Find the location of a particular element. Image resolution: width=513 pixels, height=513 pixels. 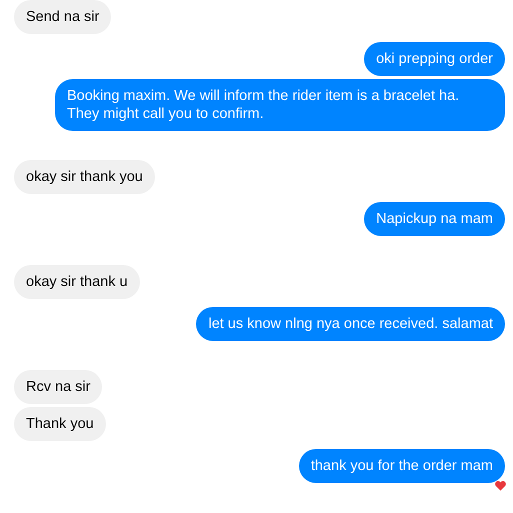

message-bubble: oki prepping order is located at coordinates (434, 59).